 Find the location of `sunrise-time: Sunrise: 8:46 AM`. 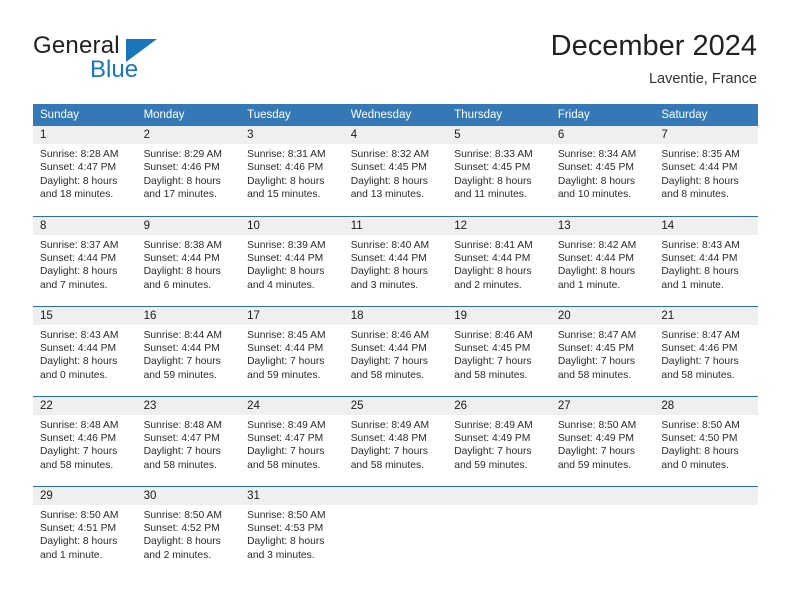

sunrise-time: Sunrise: 8:46 AM is located at coordinates (493, 335).